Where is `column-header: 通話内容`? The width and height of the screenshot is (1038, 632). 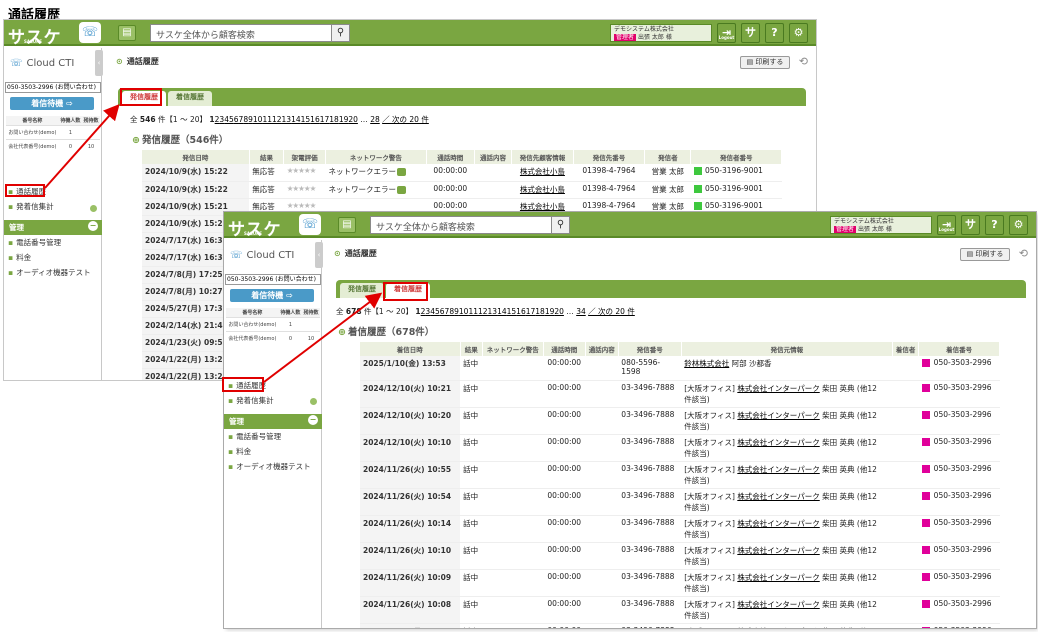
column-header: 通話内容 is located at coordinates (493, 157).